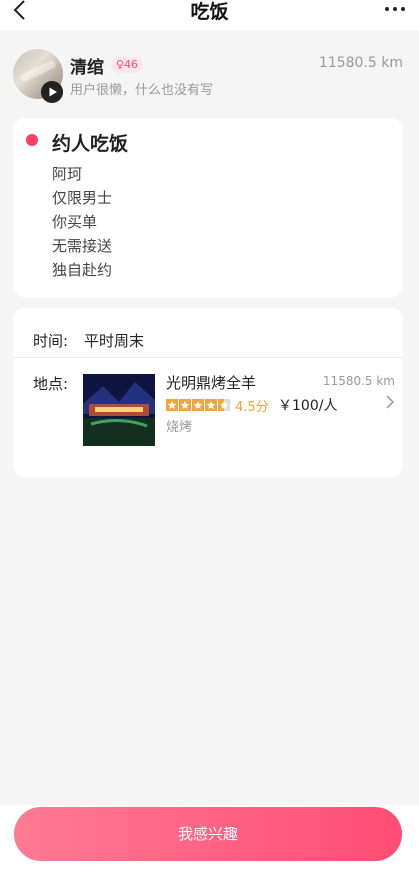 The height and width of the screenshot is (885, 419). What do you see at coordinates (75, 222) in the screenshot?
I see `invite-line: 你买单` at bounding box center [75, 222].